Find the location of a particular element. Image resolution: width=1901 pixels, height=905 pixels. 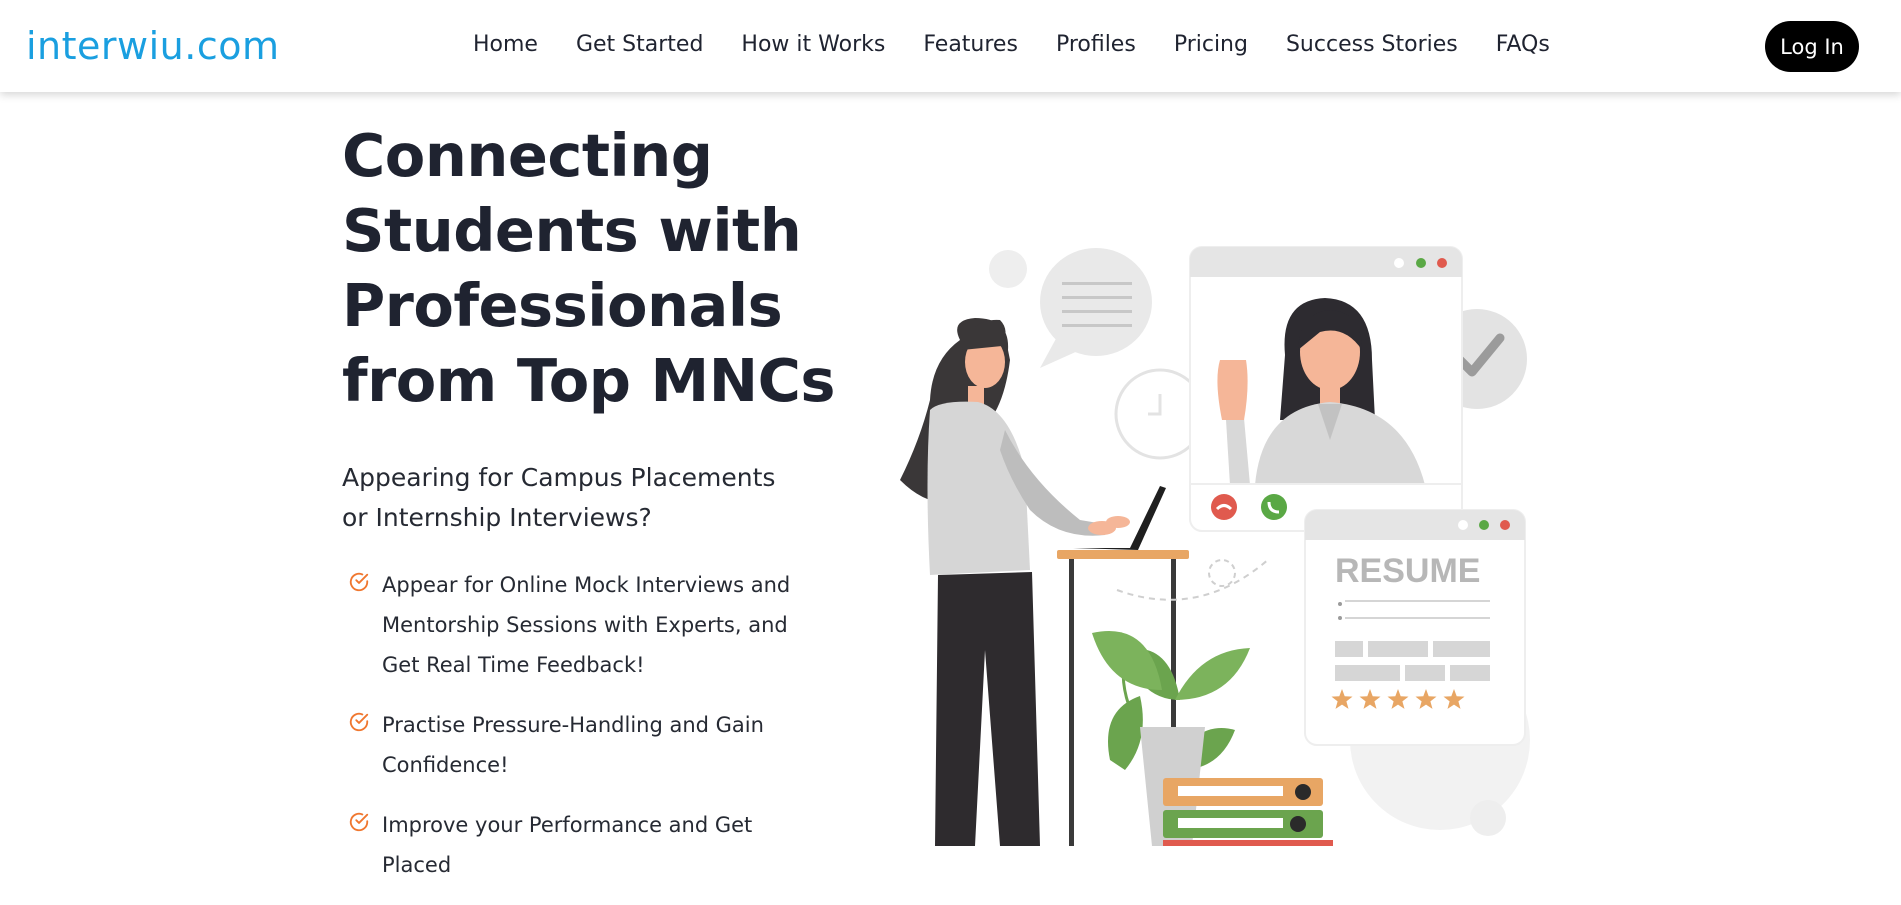

accept-call-icon is located at coordinates (1274, 507).